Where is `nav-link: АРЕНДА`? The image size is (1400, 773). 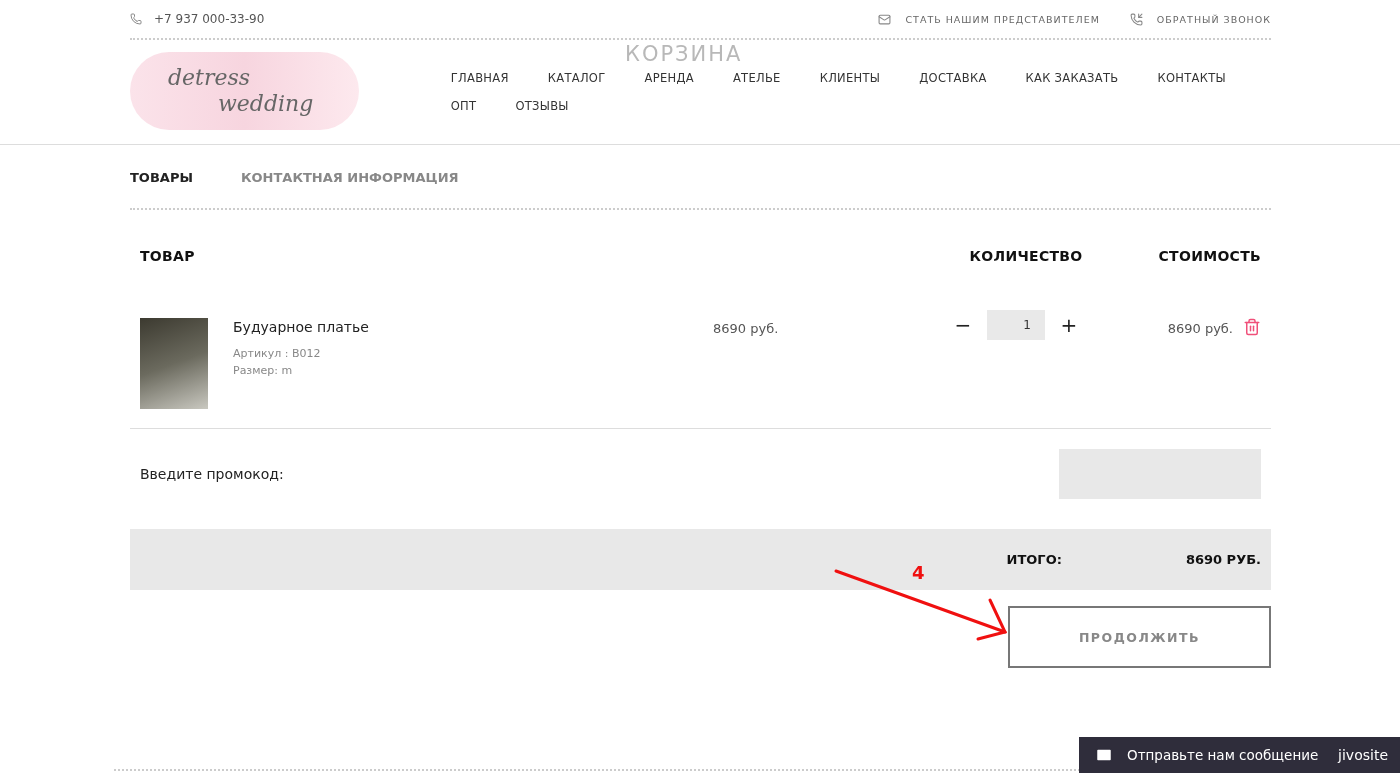
nav-link: АРЕНДА is located at coordinates (669, 78).